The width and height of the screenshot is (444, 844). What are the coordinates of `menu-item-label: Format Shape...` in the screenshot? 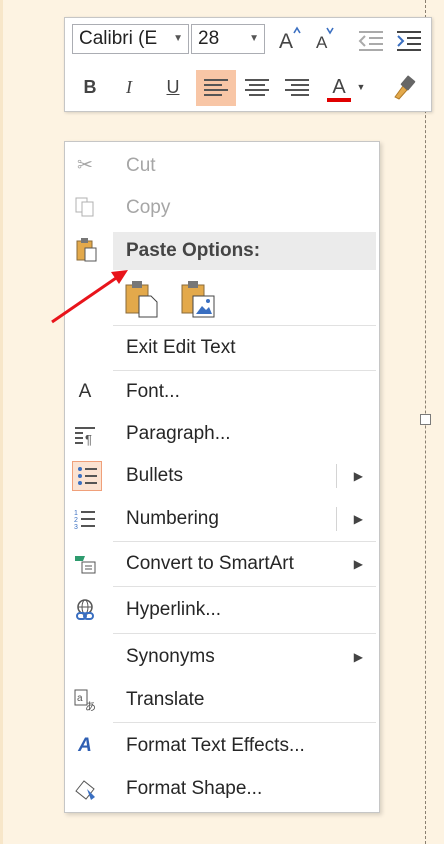 It's located at (194, 788).